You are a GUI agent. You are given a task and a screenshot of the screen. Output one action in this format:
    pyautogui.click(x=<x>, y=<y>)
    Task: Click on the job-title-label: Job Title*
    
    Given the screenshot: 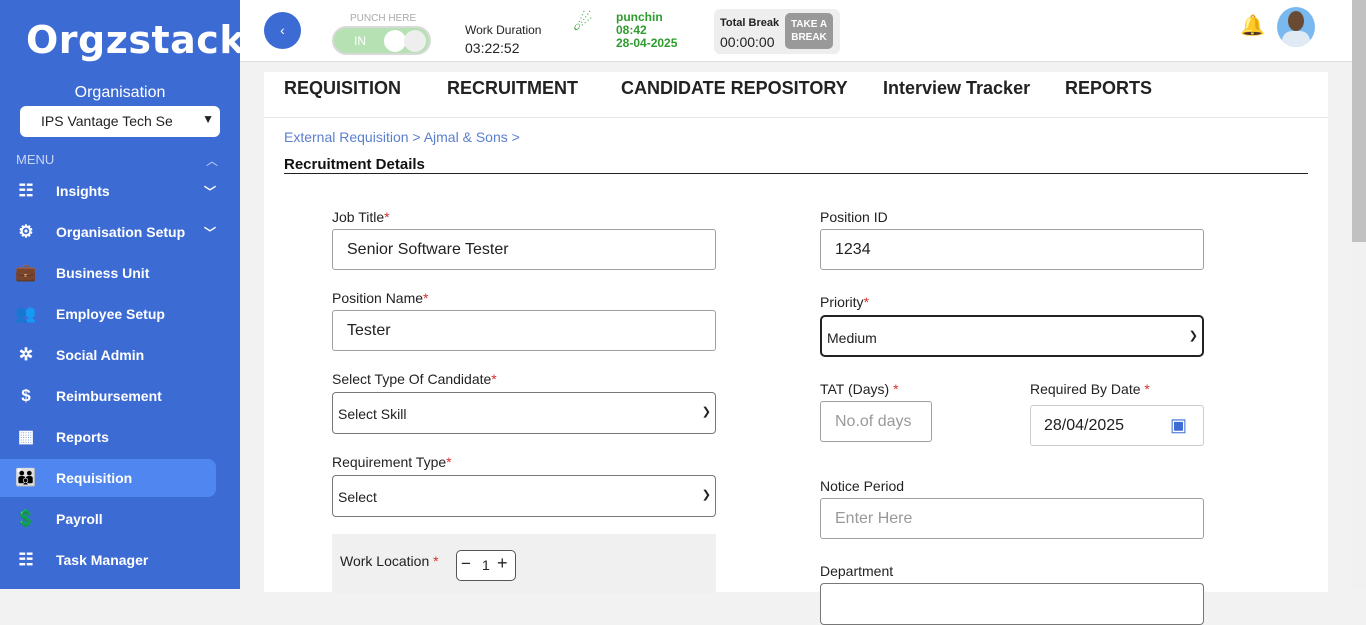 What is the action you would take?
    pyautogui.click(x=361, y=217)
    